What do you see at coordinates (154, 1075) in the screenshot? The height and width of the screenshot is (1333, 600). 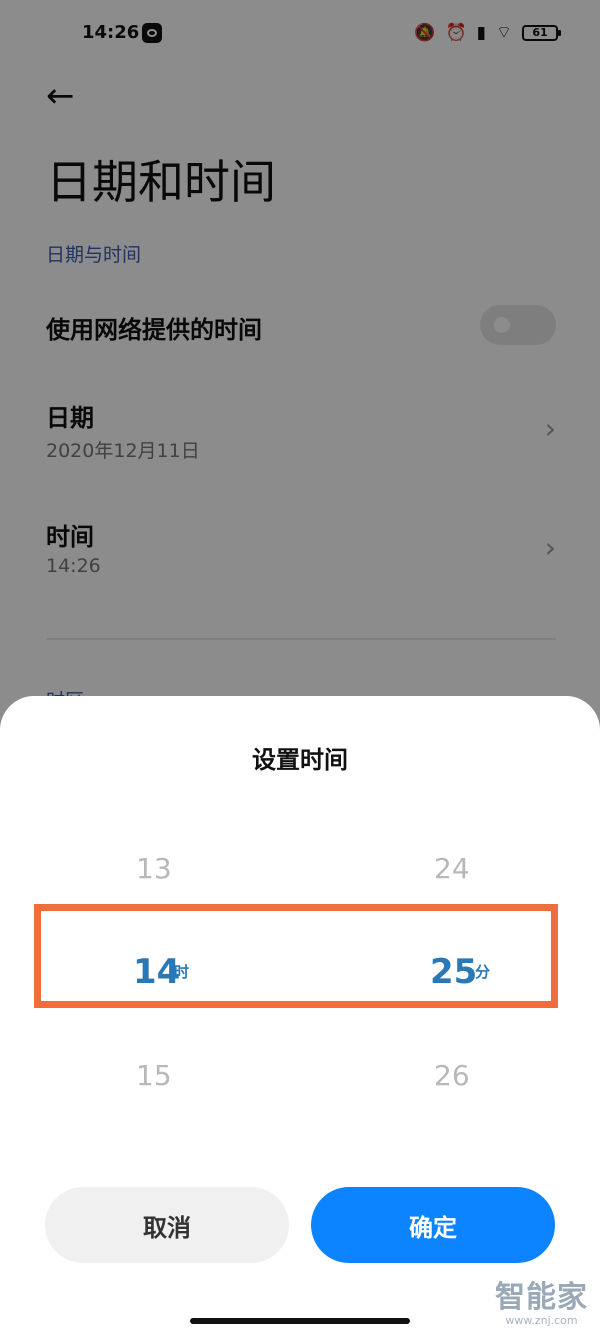 I see `hour-next: 15` at bounding box center [154, 1075].